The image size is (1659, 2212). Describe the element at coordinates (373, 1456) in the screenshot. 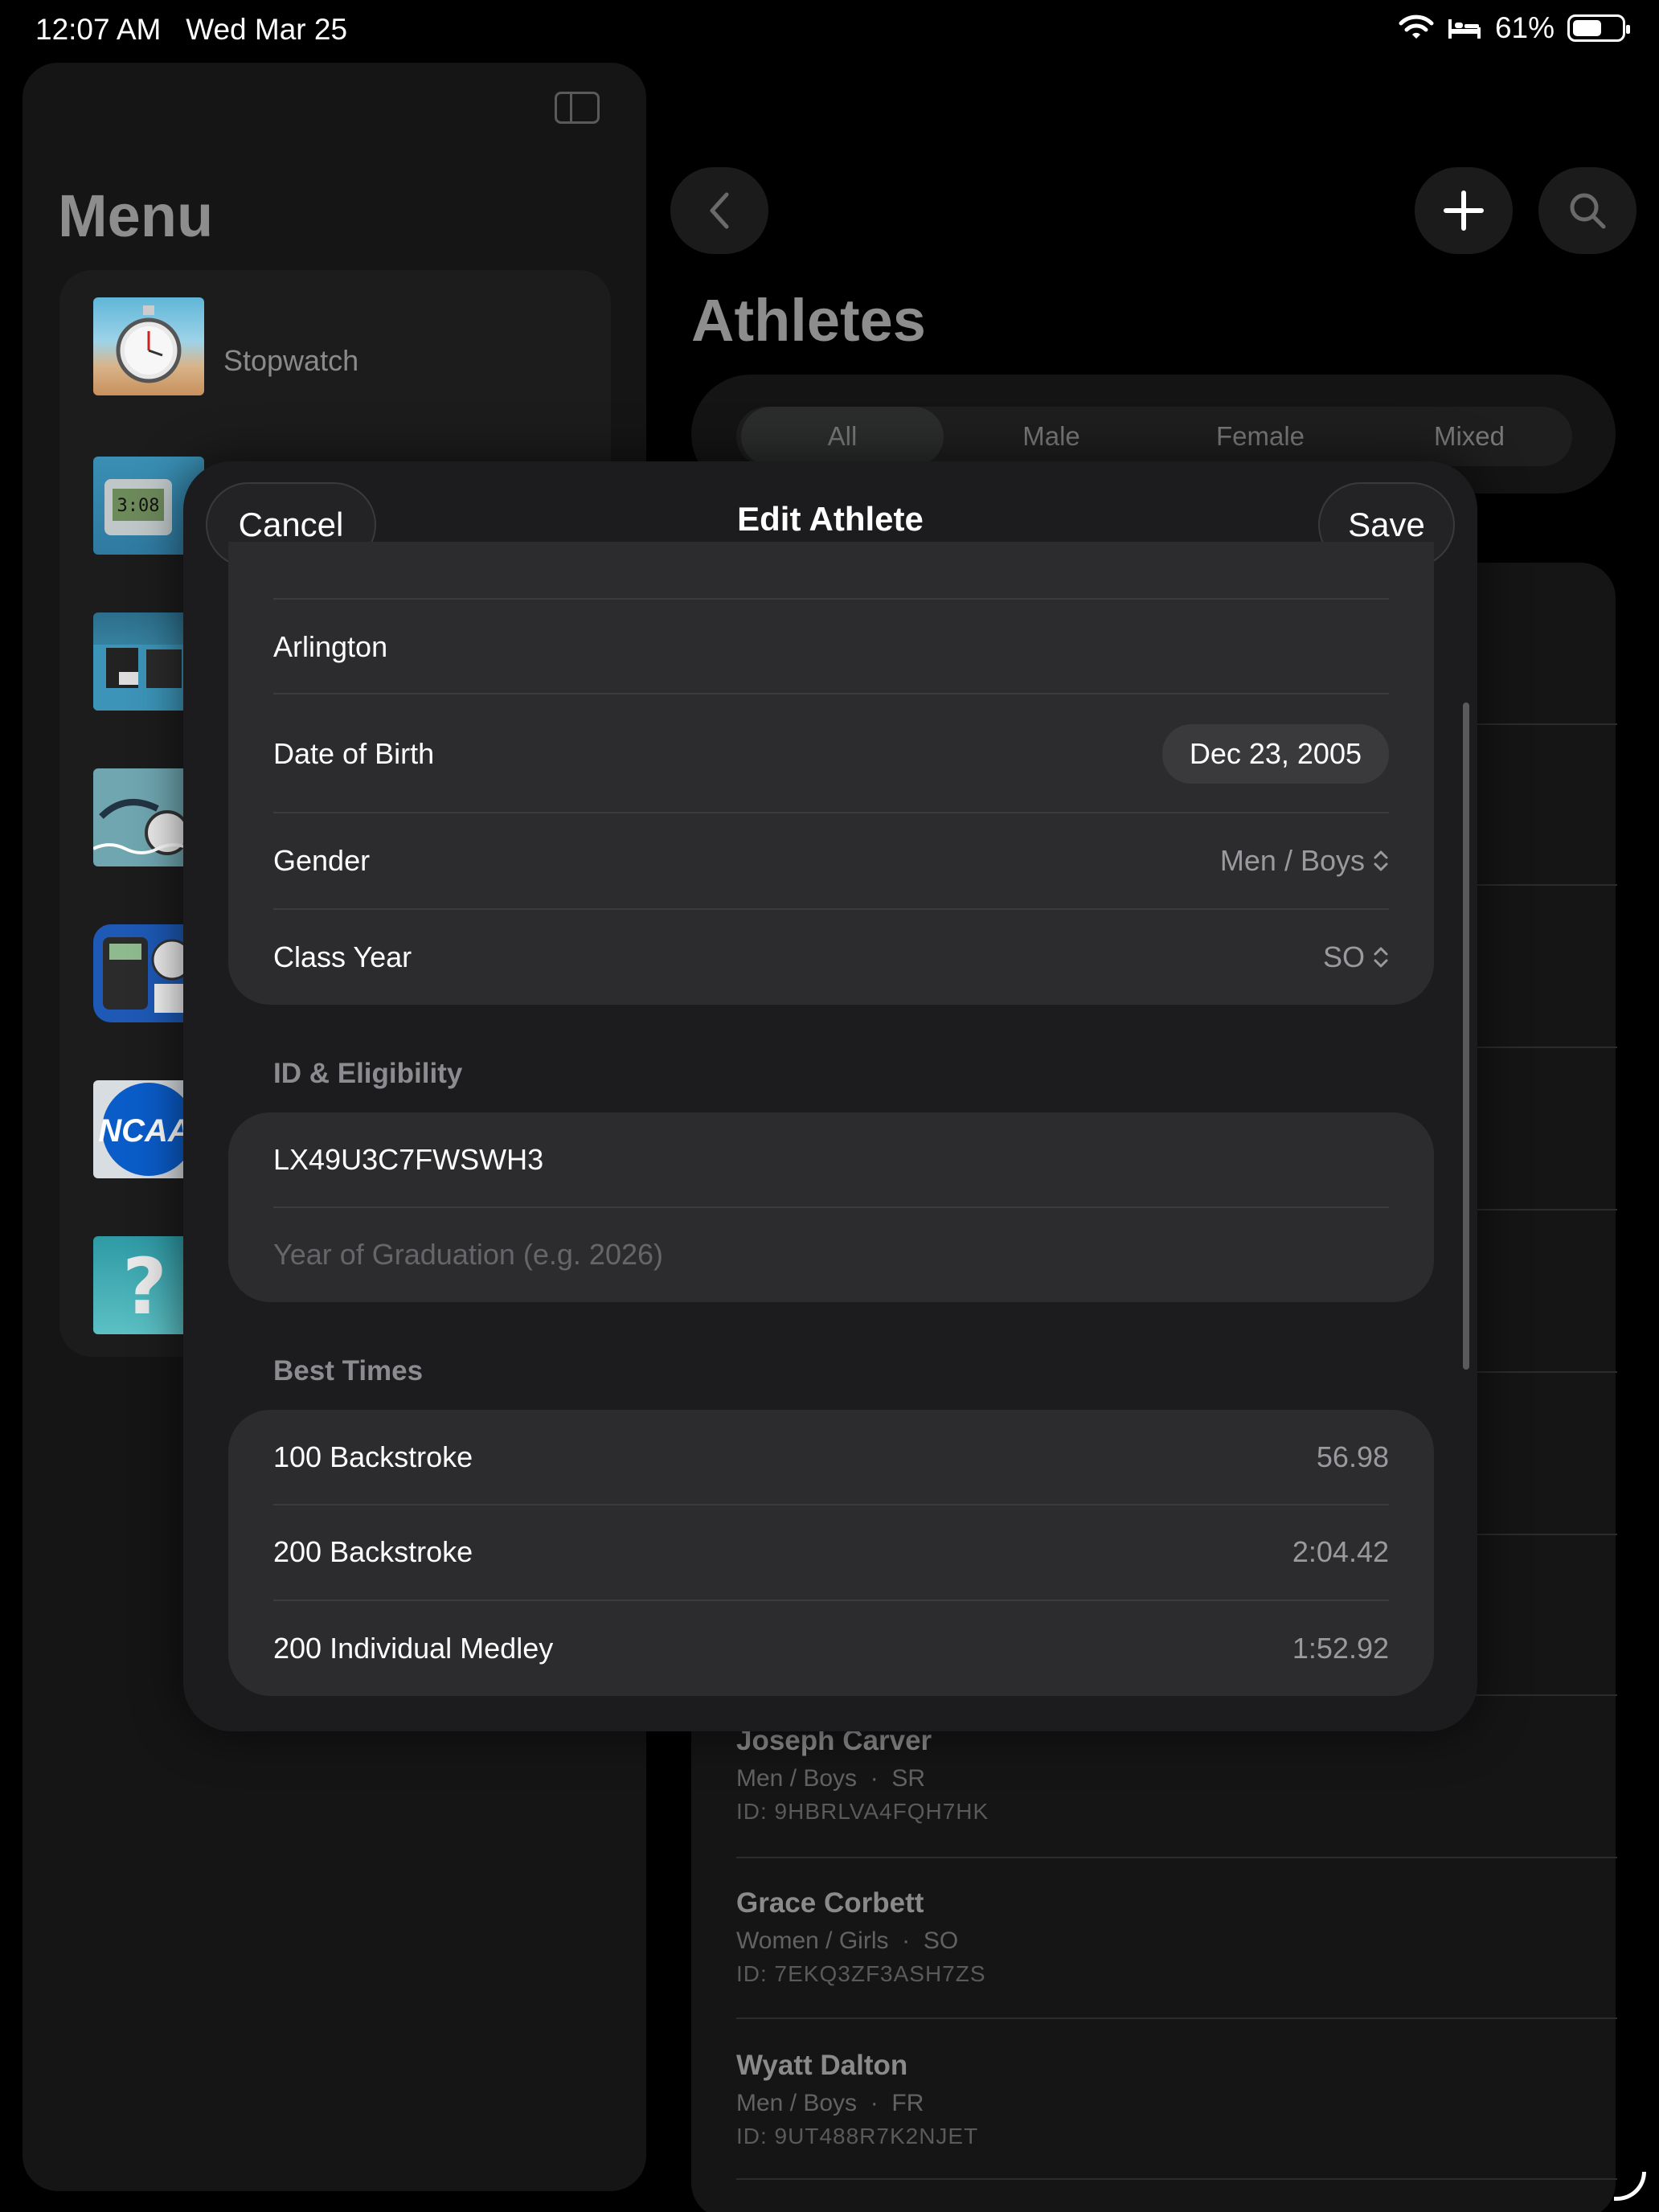

I see `event-name: 100 Backstroke` at that location.